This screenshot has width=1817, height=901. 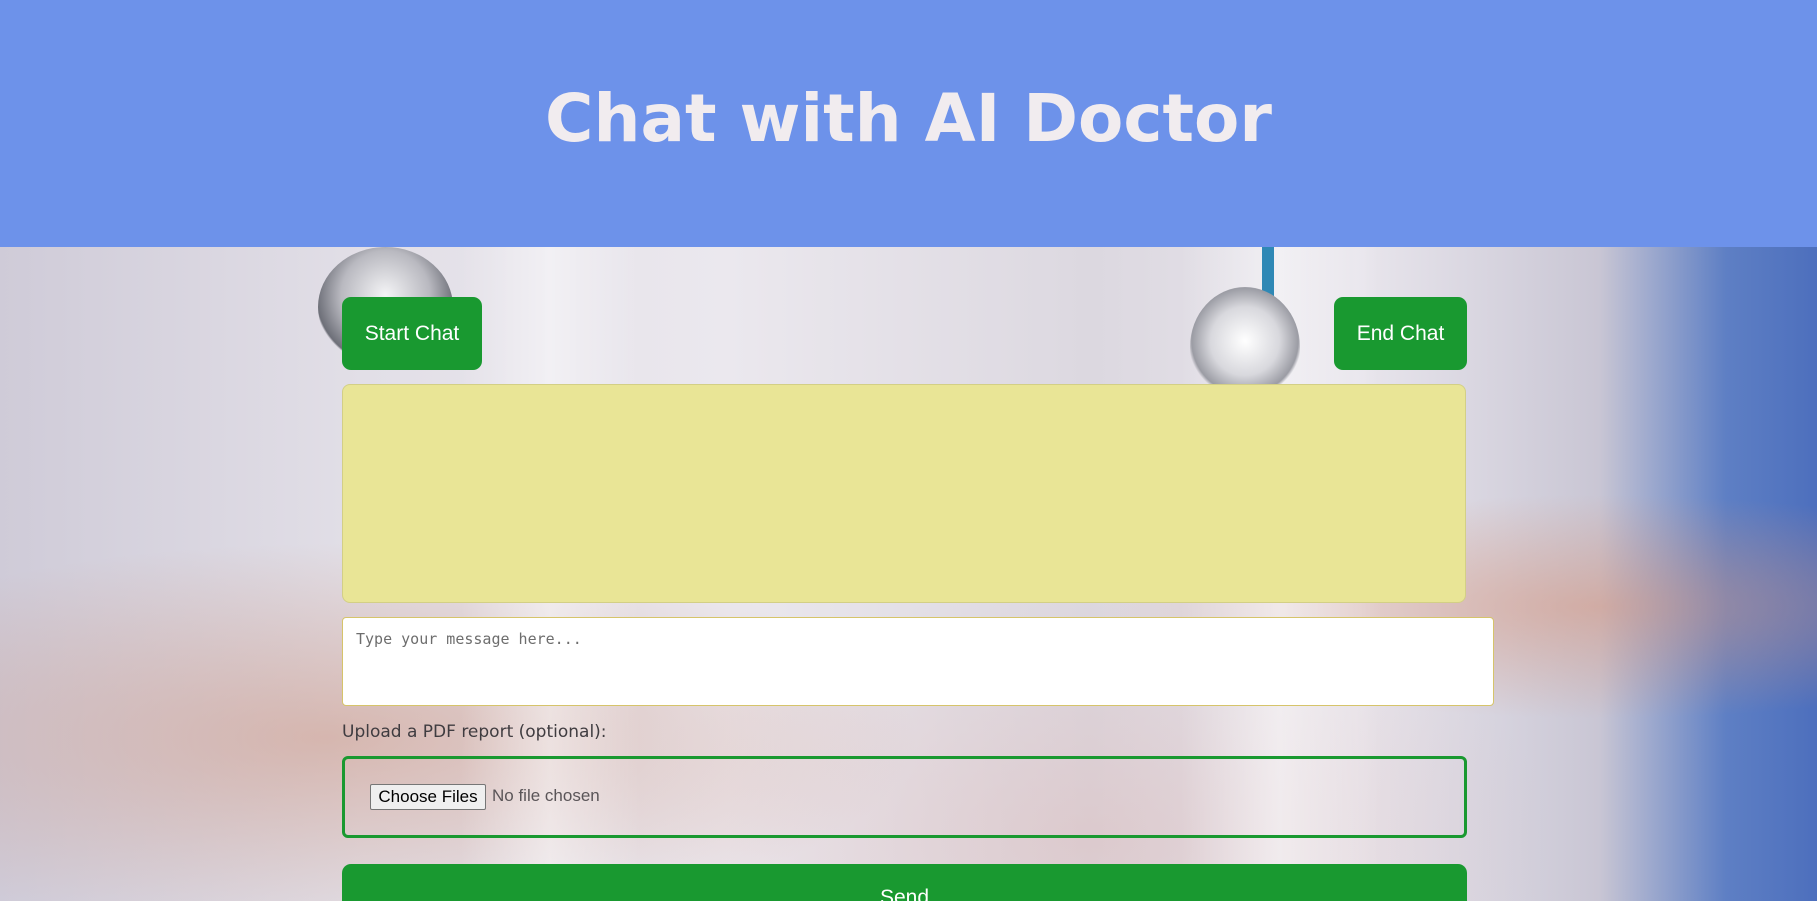 What do you see at coordinates (918, 661) in the screenshot?
I see `message-input` at bounding box center [918, 661].